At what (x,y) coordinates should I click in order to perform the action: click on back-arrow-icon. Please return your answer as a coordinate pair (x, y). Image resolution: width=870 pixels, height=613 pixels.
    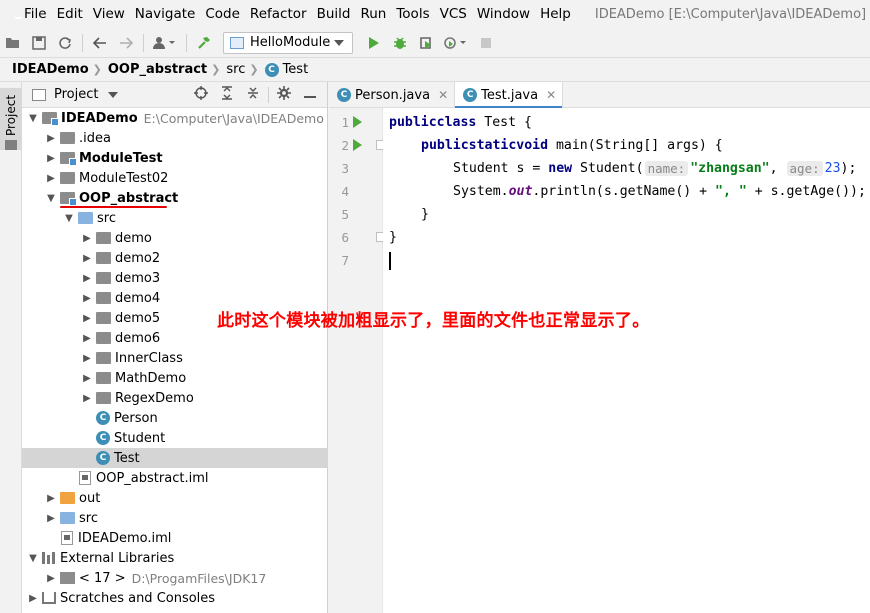
    Looking at the image, I should click on (100, 43).